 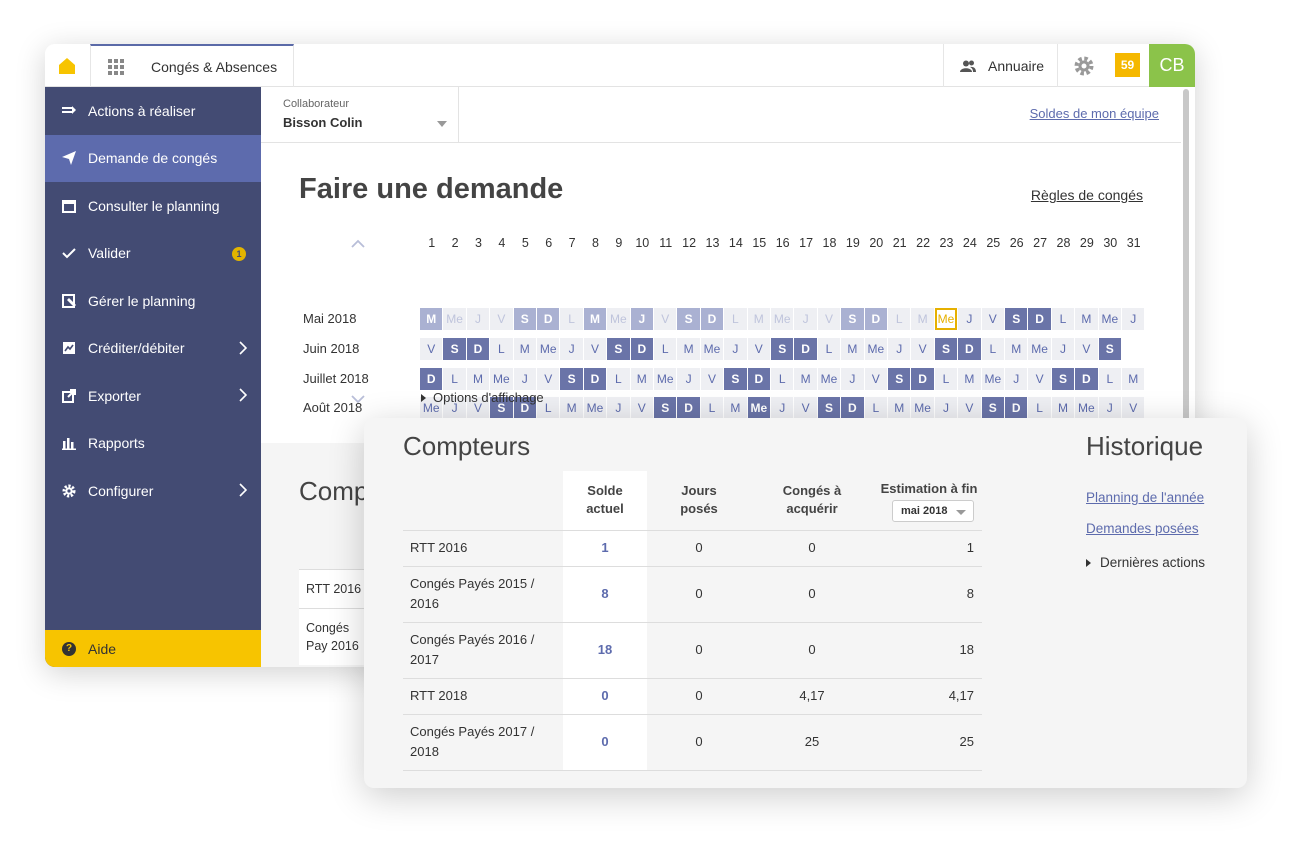 I want to click on collaborator-select: Collaborateur Bisson Colin, so click(x=360, y=114).